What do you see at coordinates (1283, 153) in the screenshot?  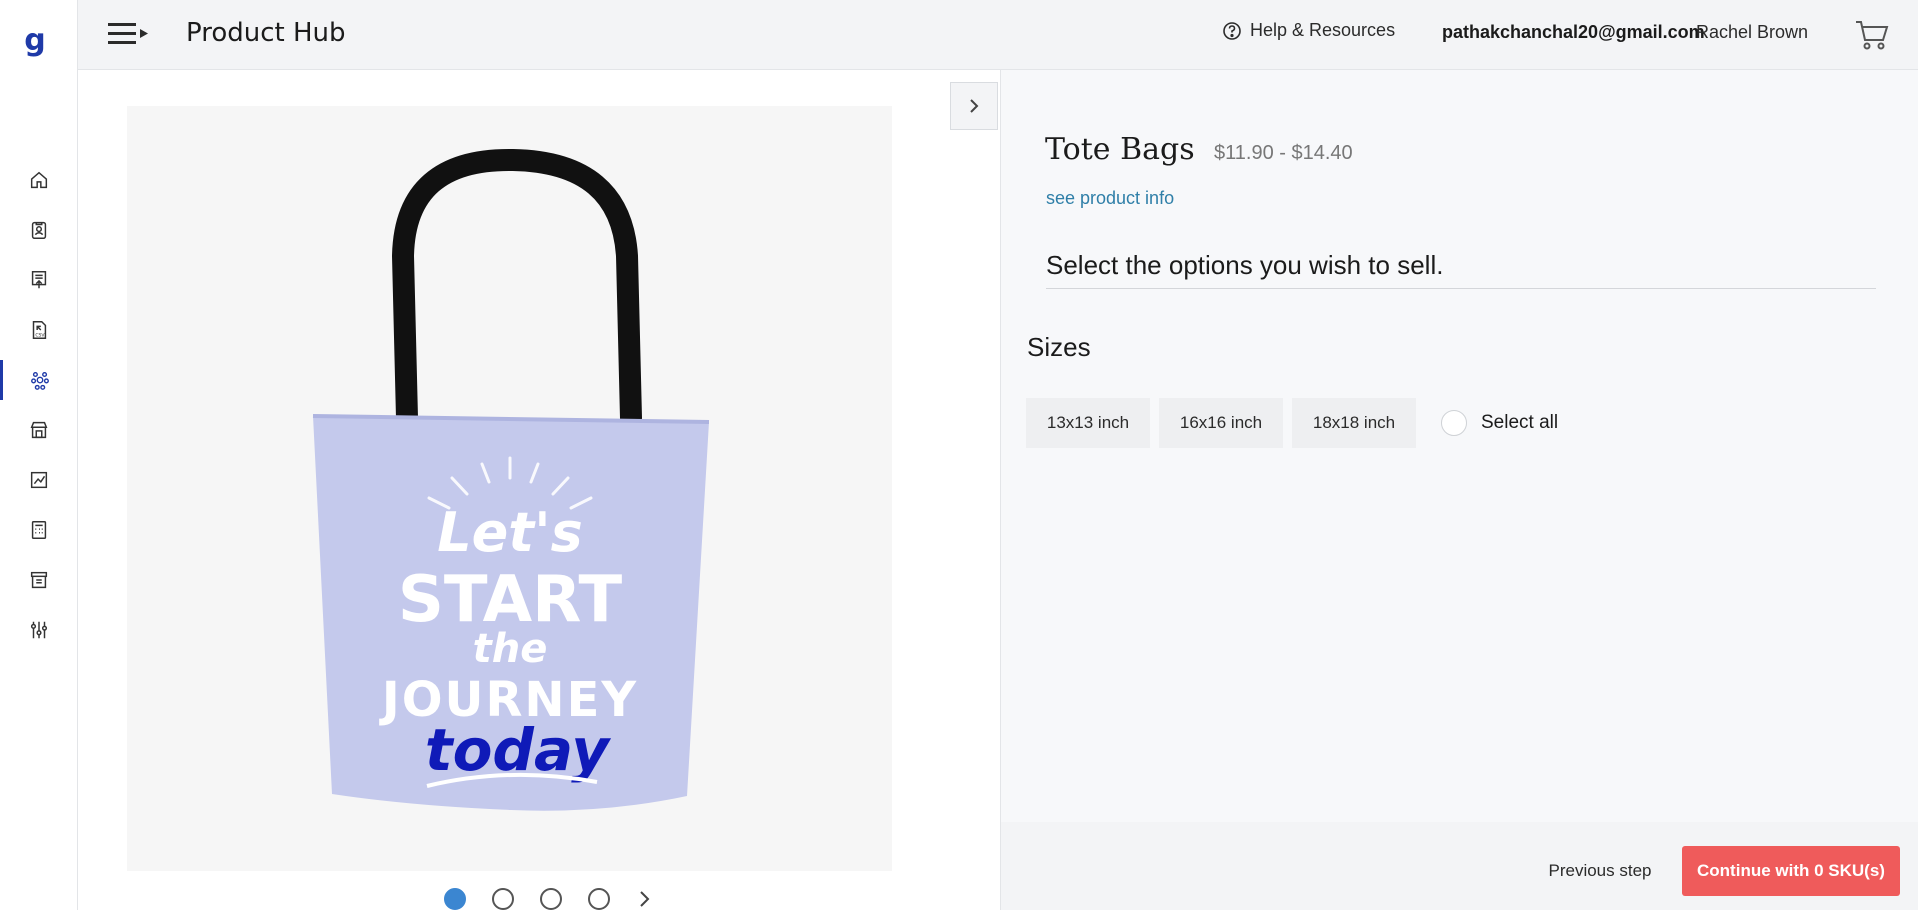 I see `price-range: $11.90 - $14.40` at bounding box center [1283, 153].